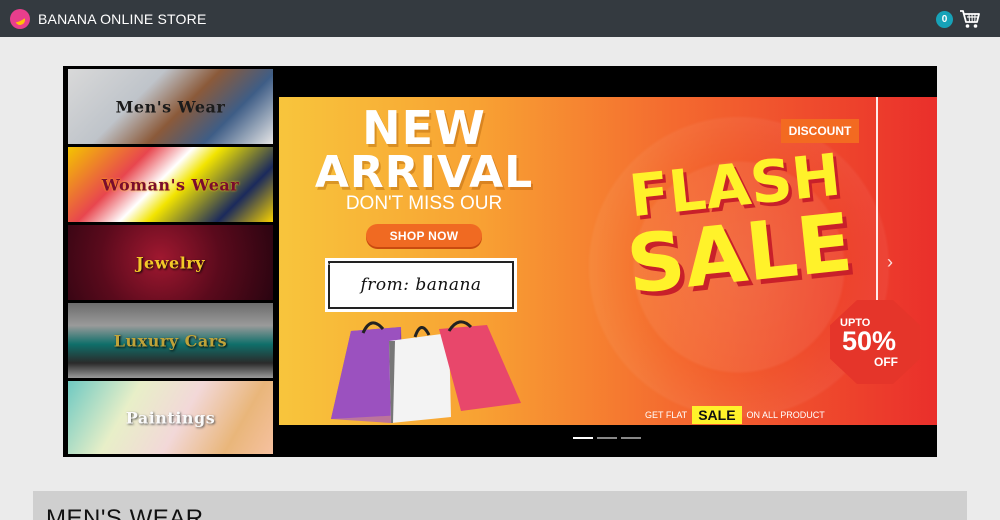 This screenshot has width=1000, height=520. I want to click on cart-count-badge: 0, so click(944, 19).